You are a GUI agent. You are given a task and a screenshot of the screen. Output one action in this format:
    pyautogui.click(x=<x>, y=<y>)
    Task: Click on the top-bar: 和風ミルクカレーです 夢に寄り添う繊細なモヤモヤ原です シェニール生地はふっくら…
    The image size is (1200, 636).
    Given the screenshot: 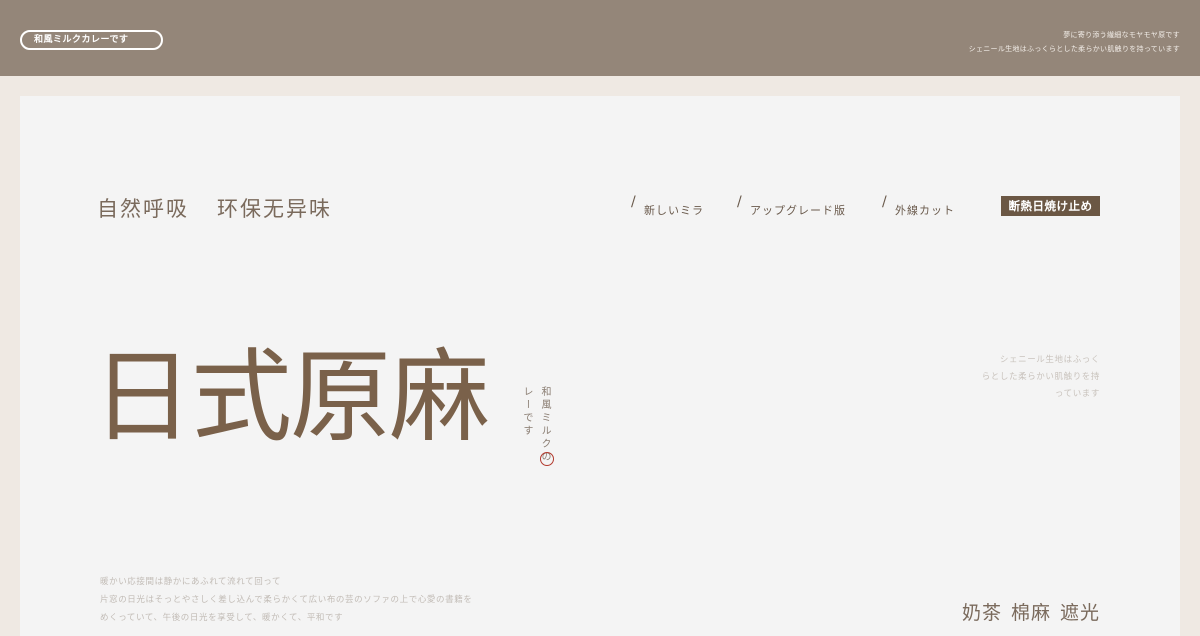 What is the action you would take?
    pyautogui.click(x=600, y=38)
    